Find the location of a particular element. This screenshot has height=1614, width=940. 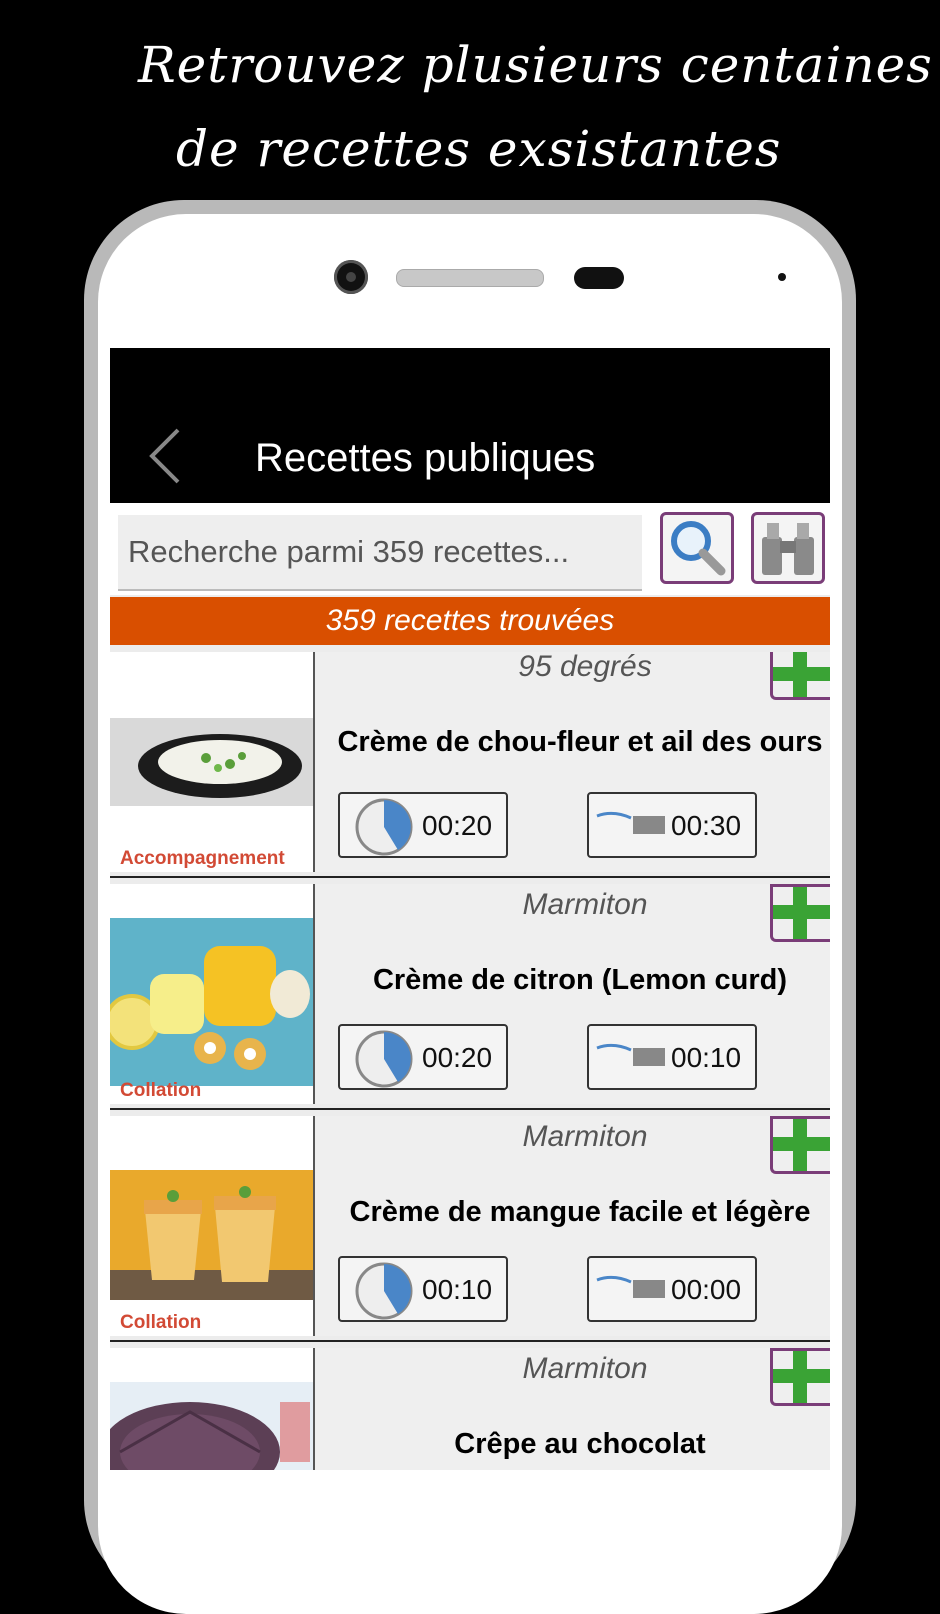

search-bar is located at coordinates (470, 549).